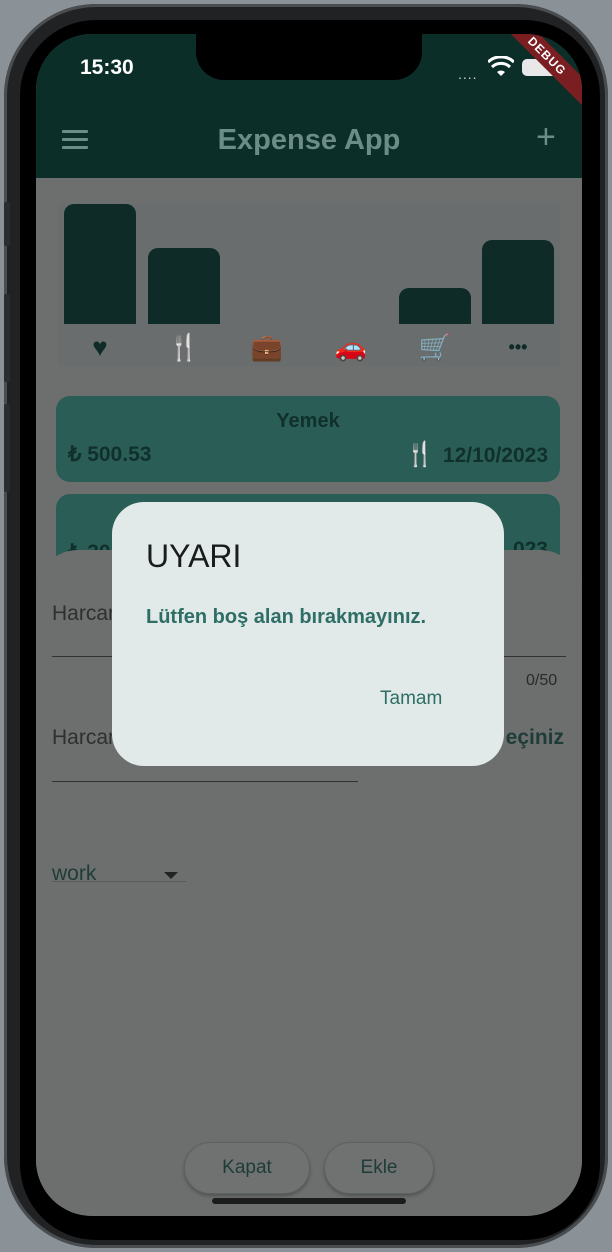  I want to click on expense-amount: ₺ 500.53, so click(110, 454).